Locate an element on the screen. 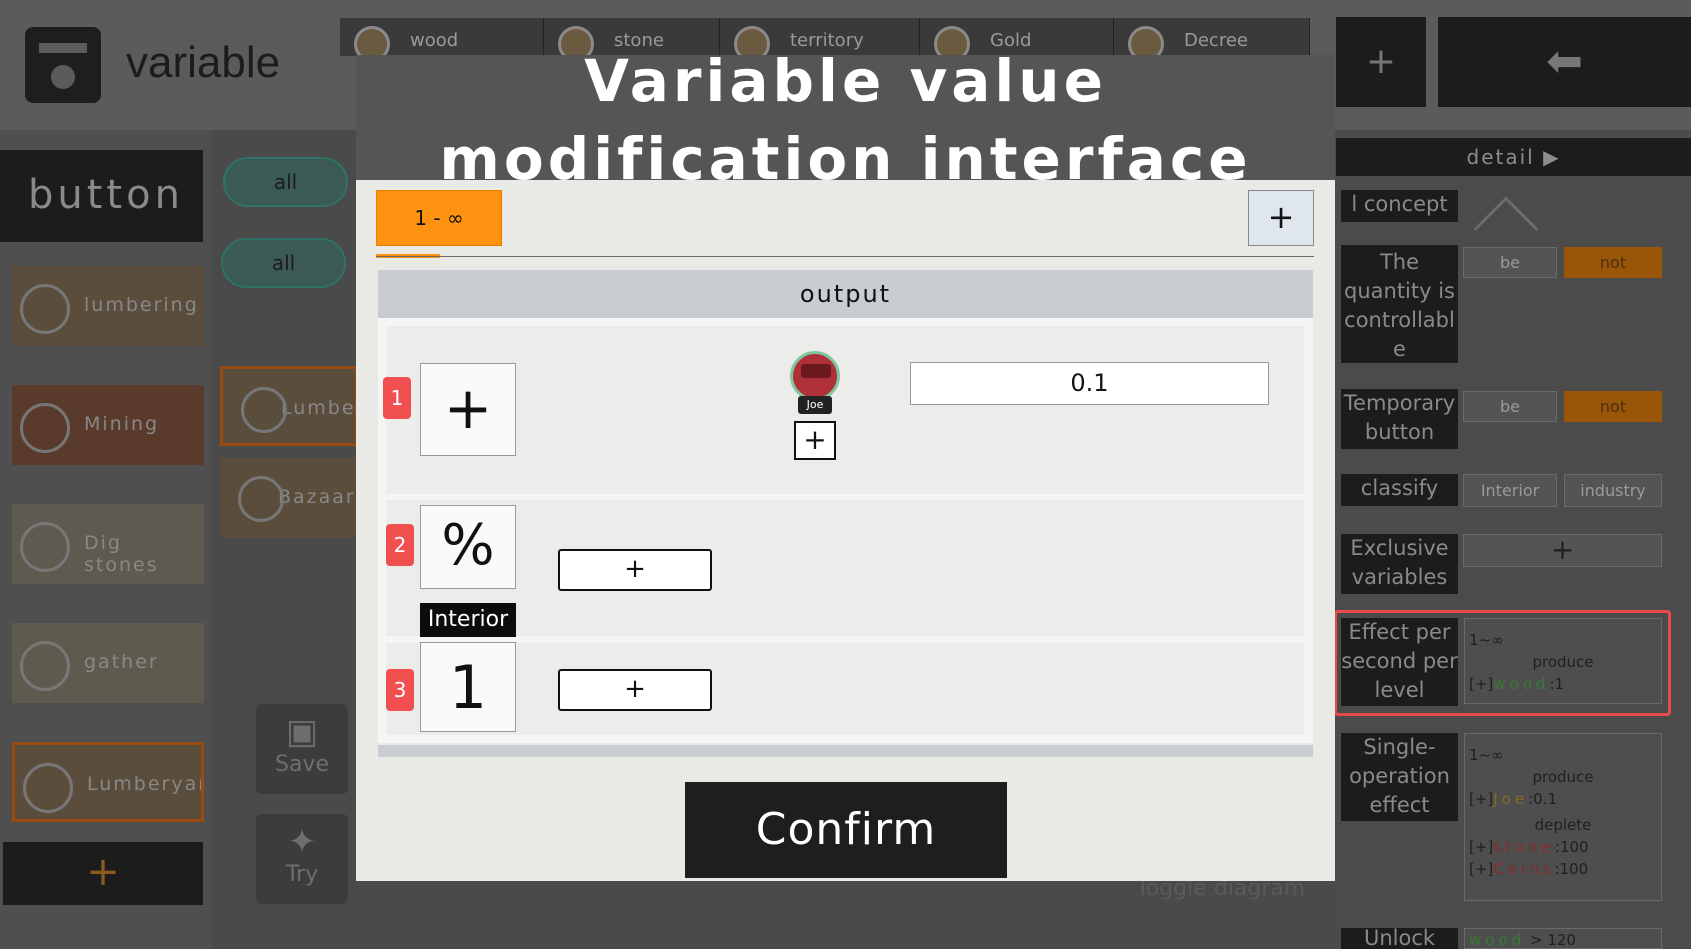 The width and height of the screenshot is (1691, 949). avatar-joe is located at coordinates (815, 376).